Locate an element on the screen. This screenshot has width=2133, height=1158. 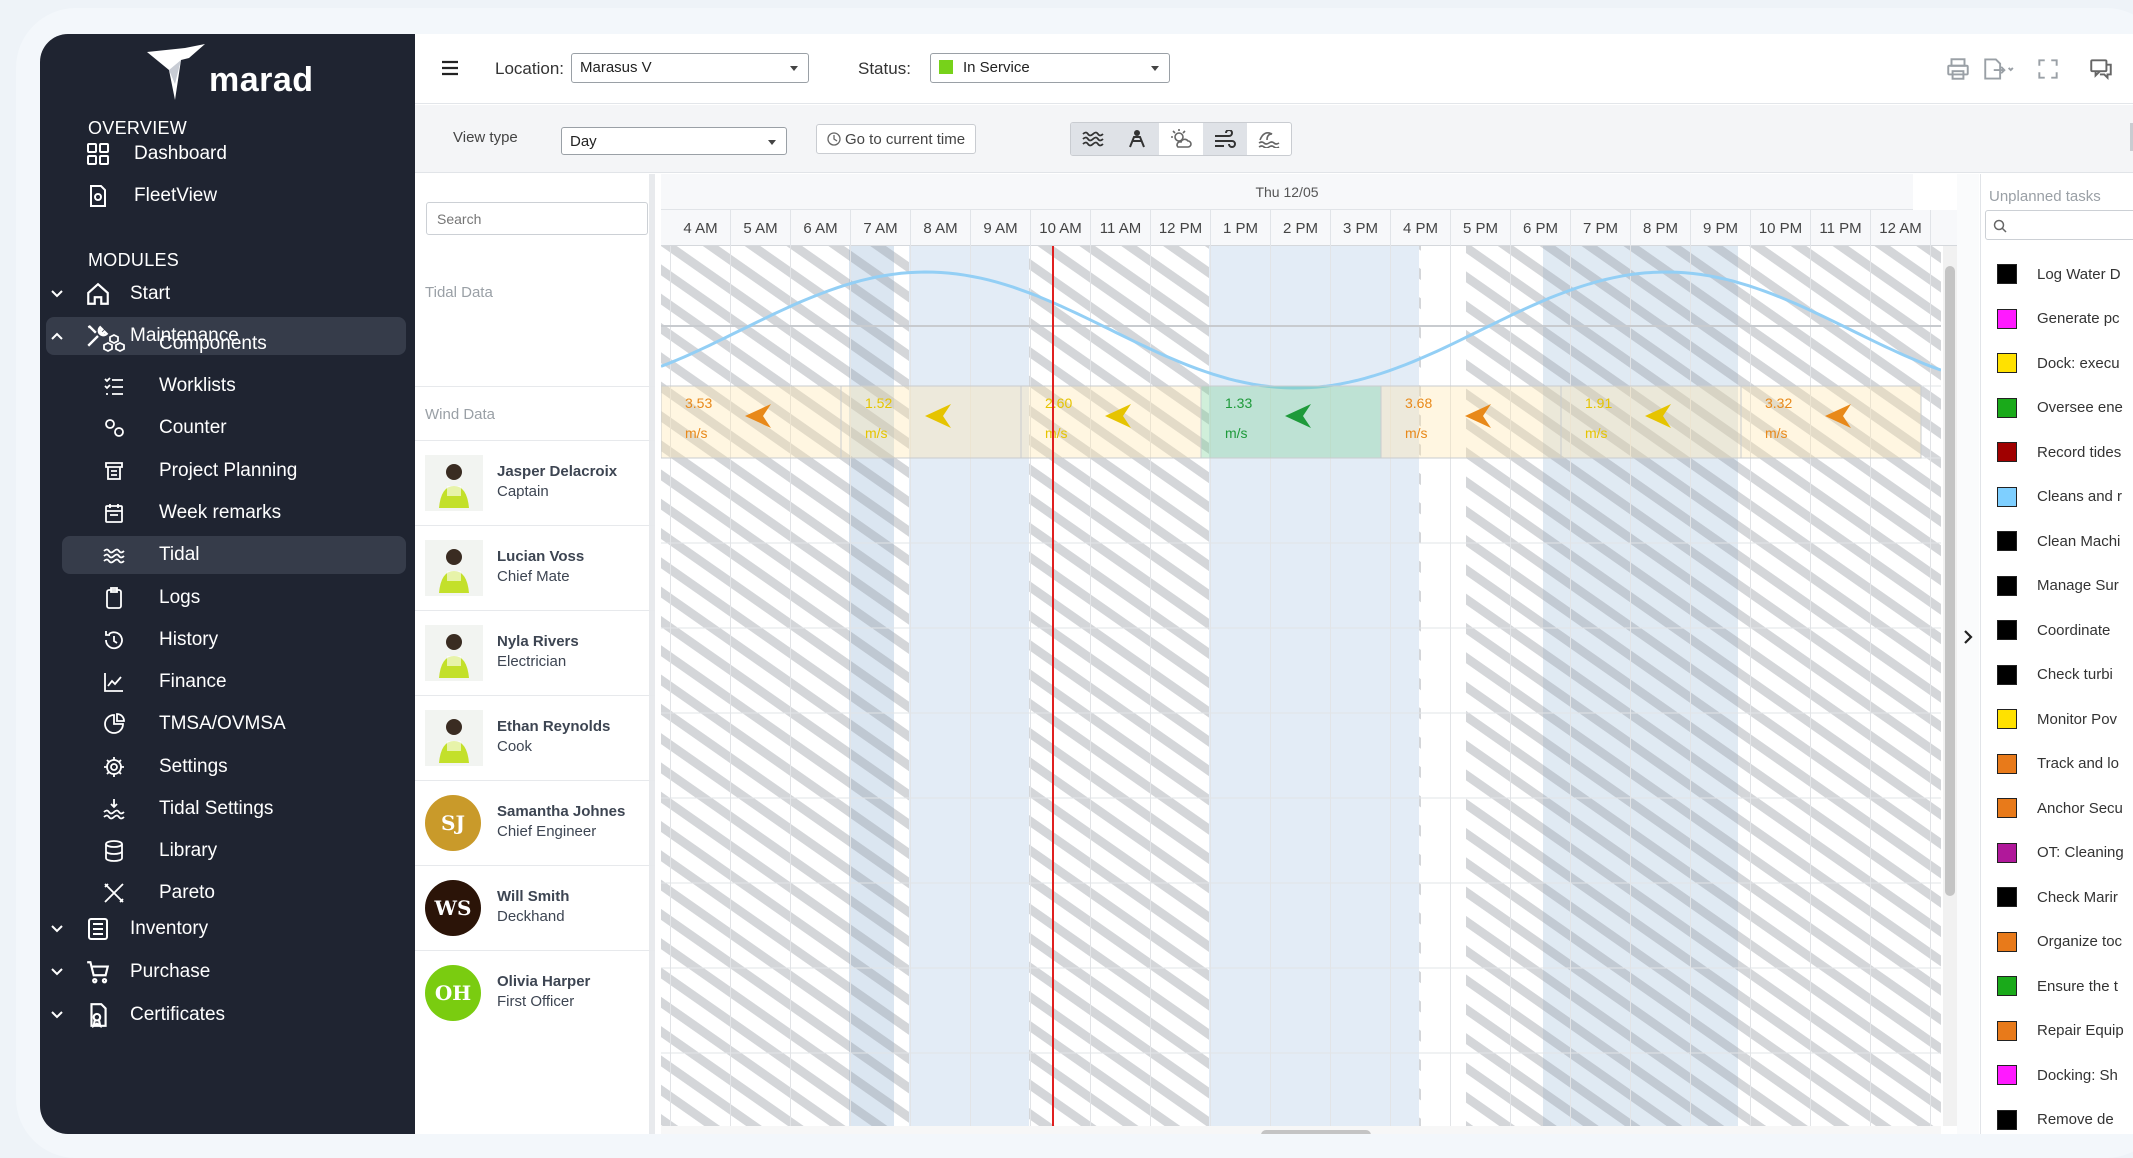
task-label: Remove de is located at coordinates (2075, 1119).